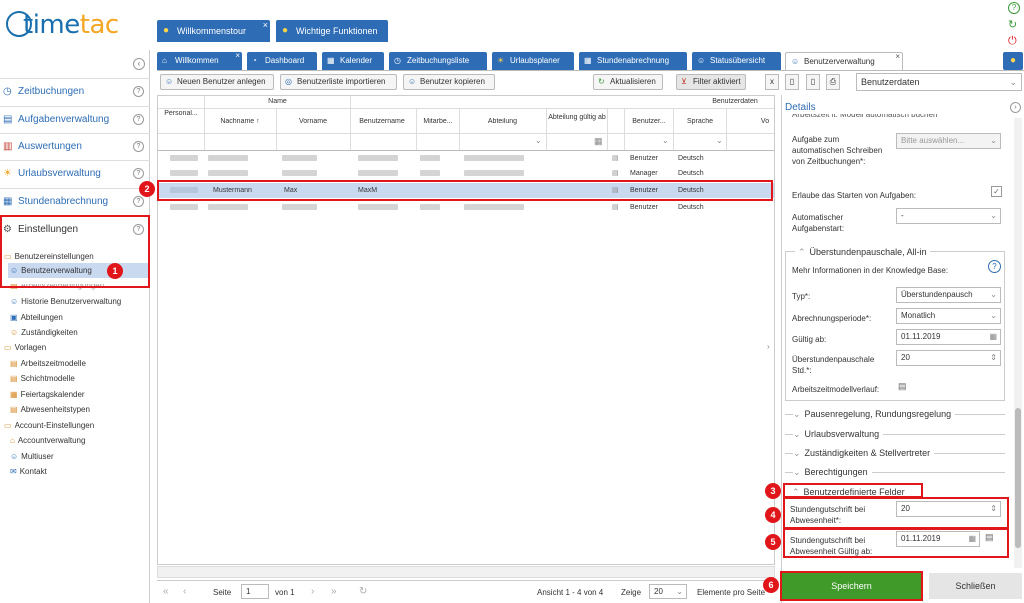 The height and width of the screenshot is (603, 1024). Describe the element at coordinates (874, 414) in the screenshot. I see `pausen-section: ⌄ Pausenregelung, Rundungsregelung` at that location.